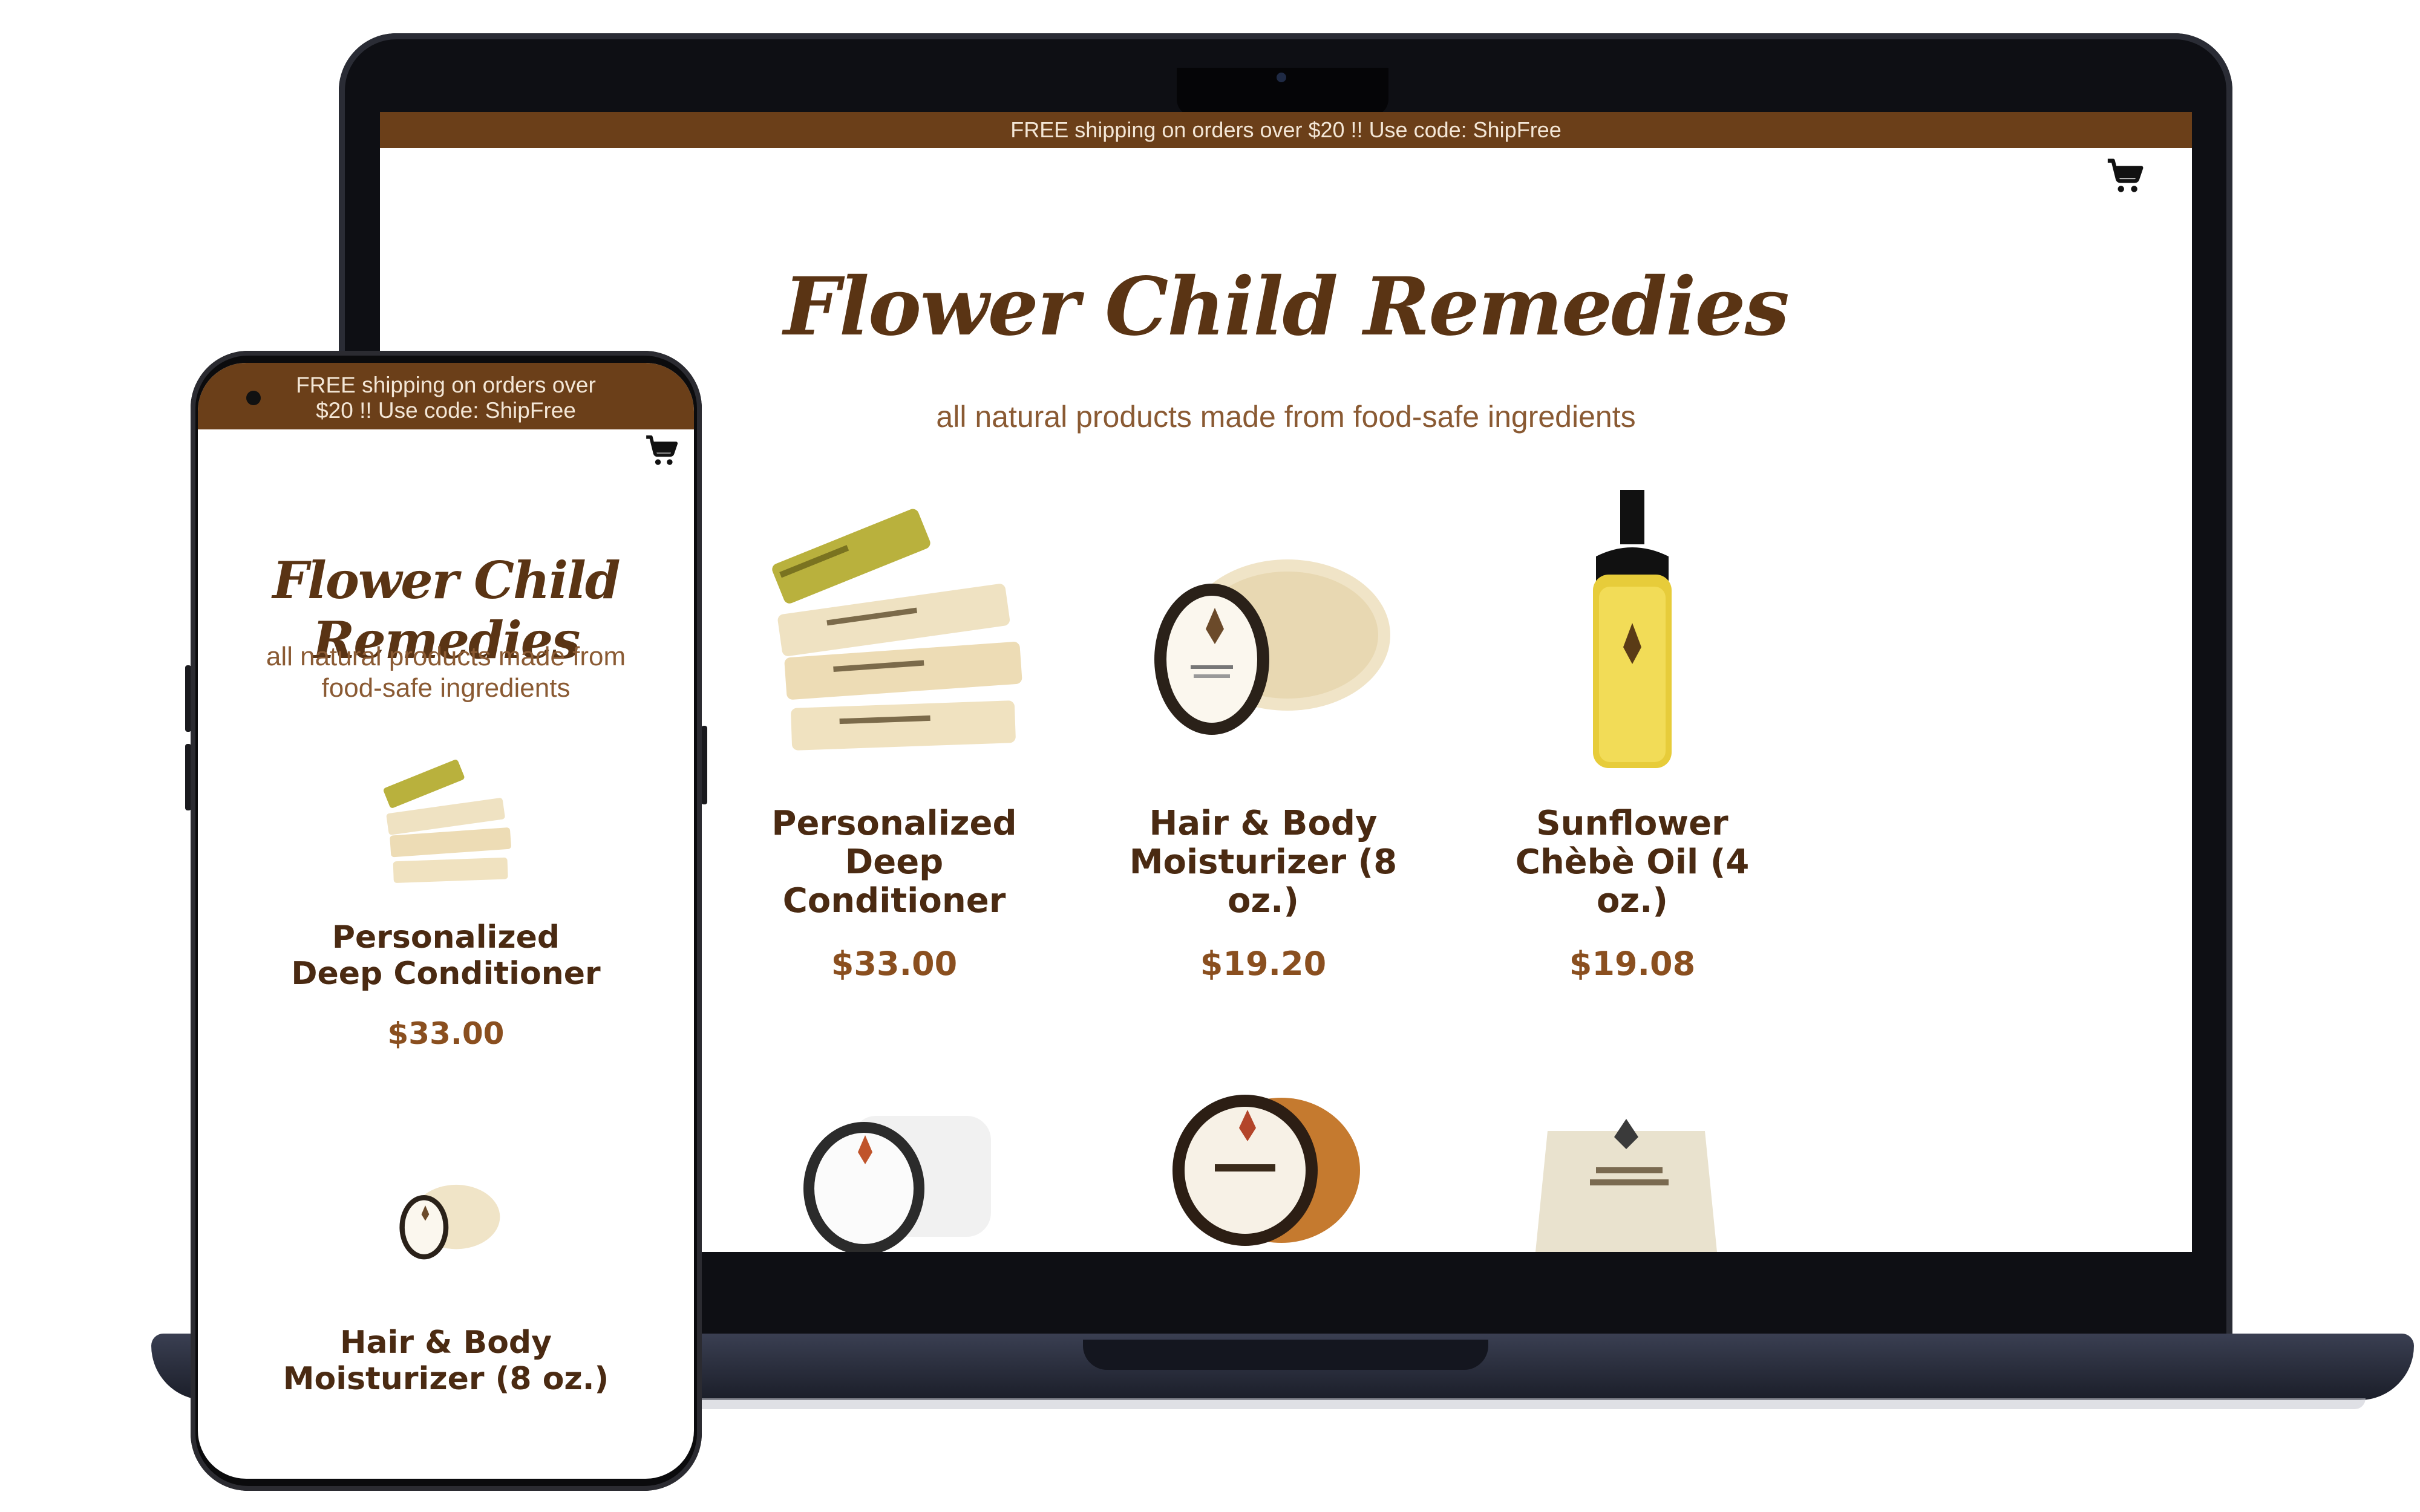  Describe the element at coordinates (446, 688) in the screenshot. I see `brand-tagline-line2: food-safe ingredients` at that location.